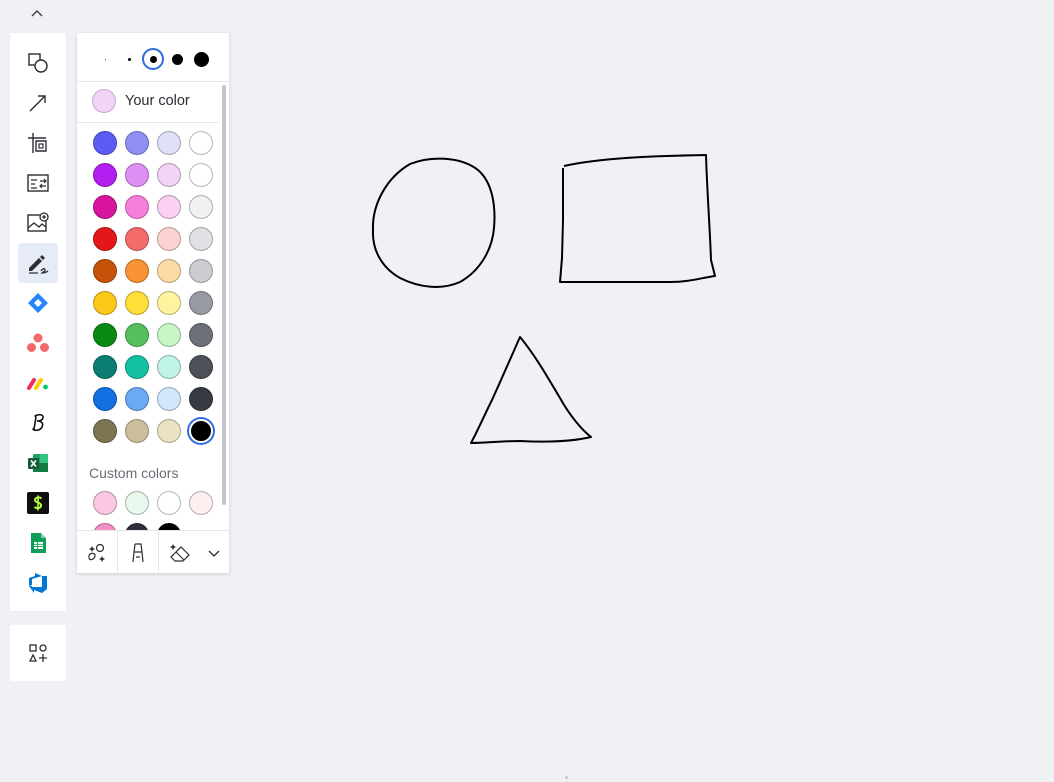 Image resolution: width=1054 pixels, height=782 pixels. I want to click on dollar-app-tool, so click(38, 503).